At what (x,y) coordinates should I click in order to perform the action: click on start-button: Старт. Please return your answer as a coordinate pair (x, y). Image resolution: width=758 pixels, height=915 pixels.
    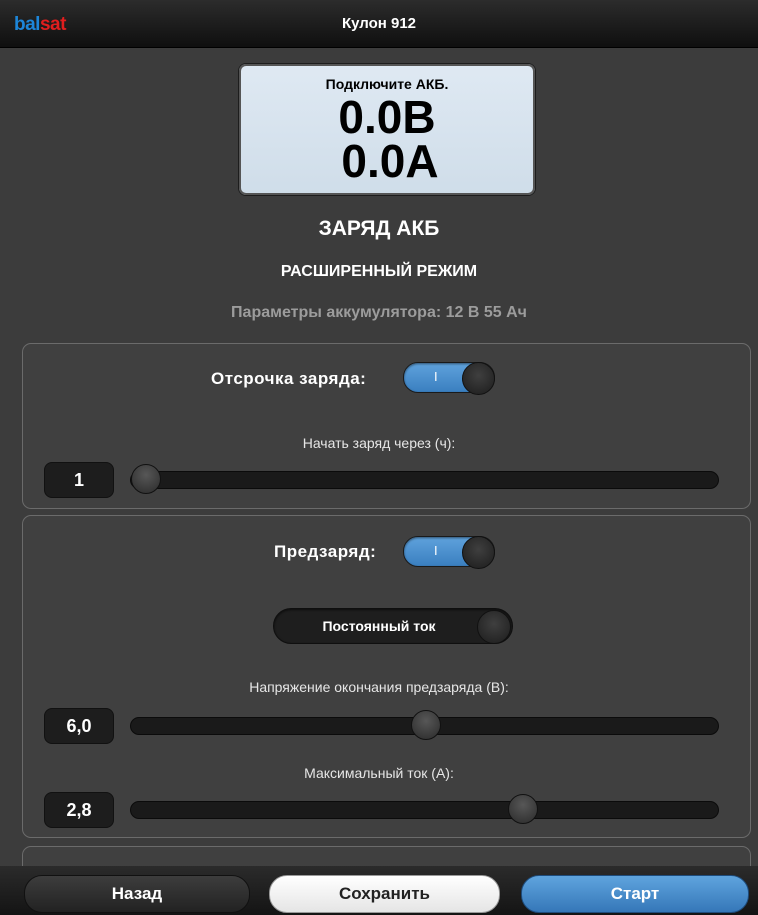
    Looking at the image, I should click on (635, 894).